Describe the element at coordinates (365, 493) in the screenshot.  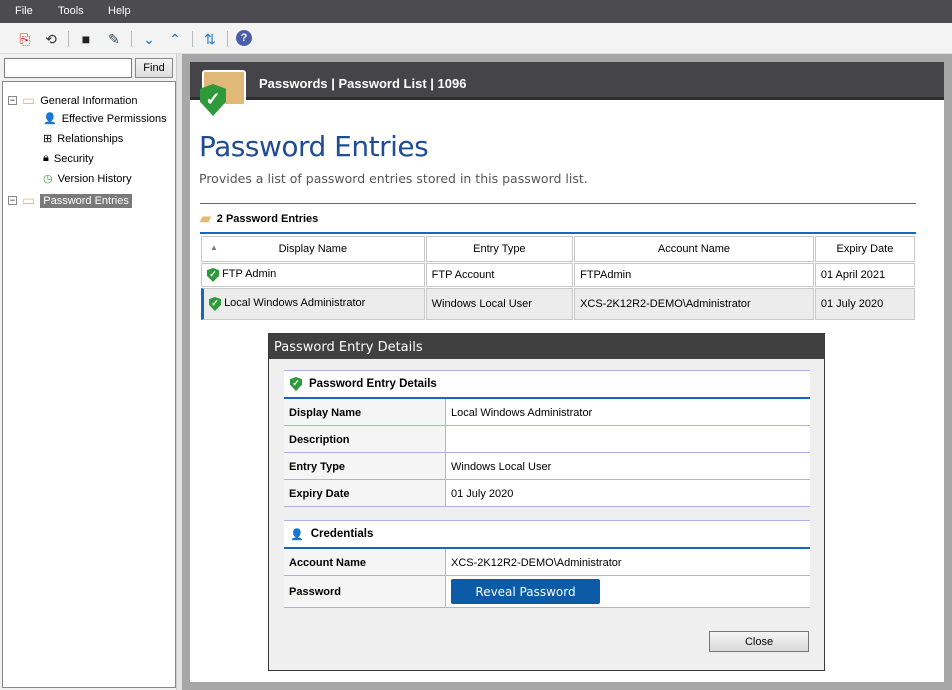
I see `field-label: Expiry Date` at that location.